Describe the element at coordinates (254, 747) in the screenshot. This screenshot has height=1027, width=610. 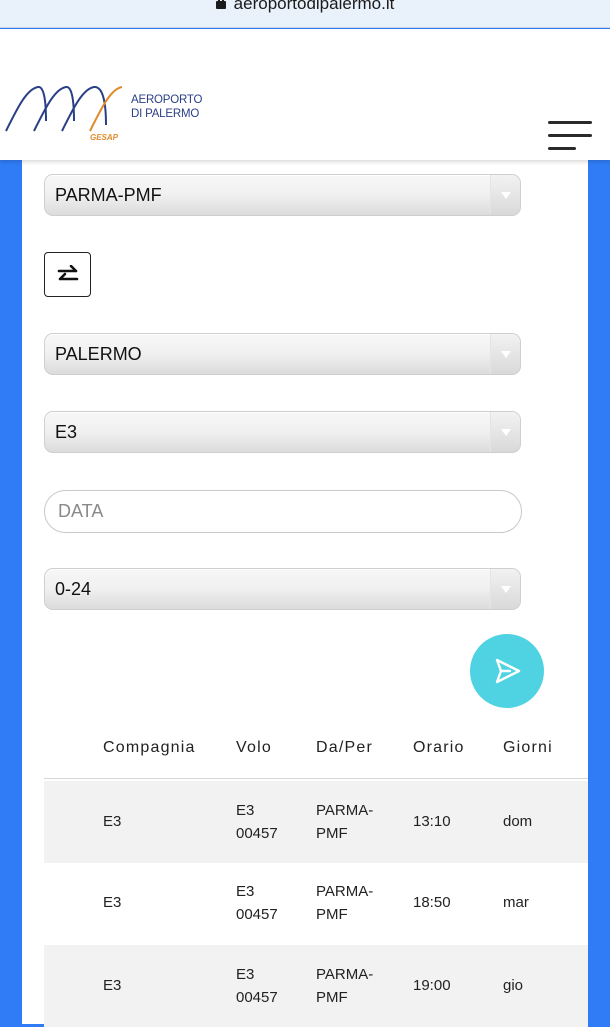
I see `col-flight: Volo` at that location.